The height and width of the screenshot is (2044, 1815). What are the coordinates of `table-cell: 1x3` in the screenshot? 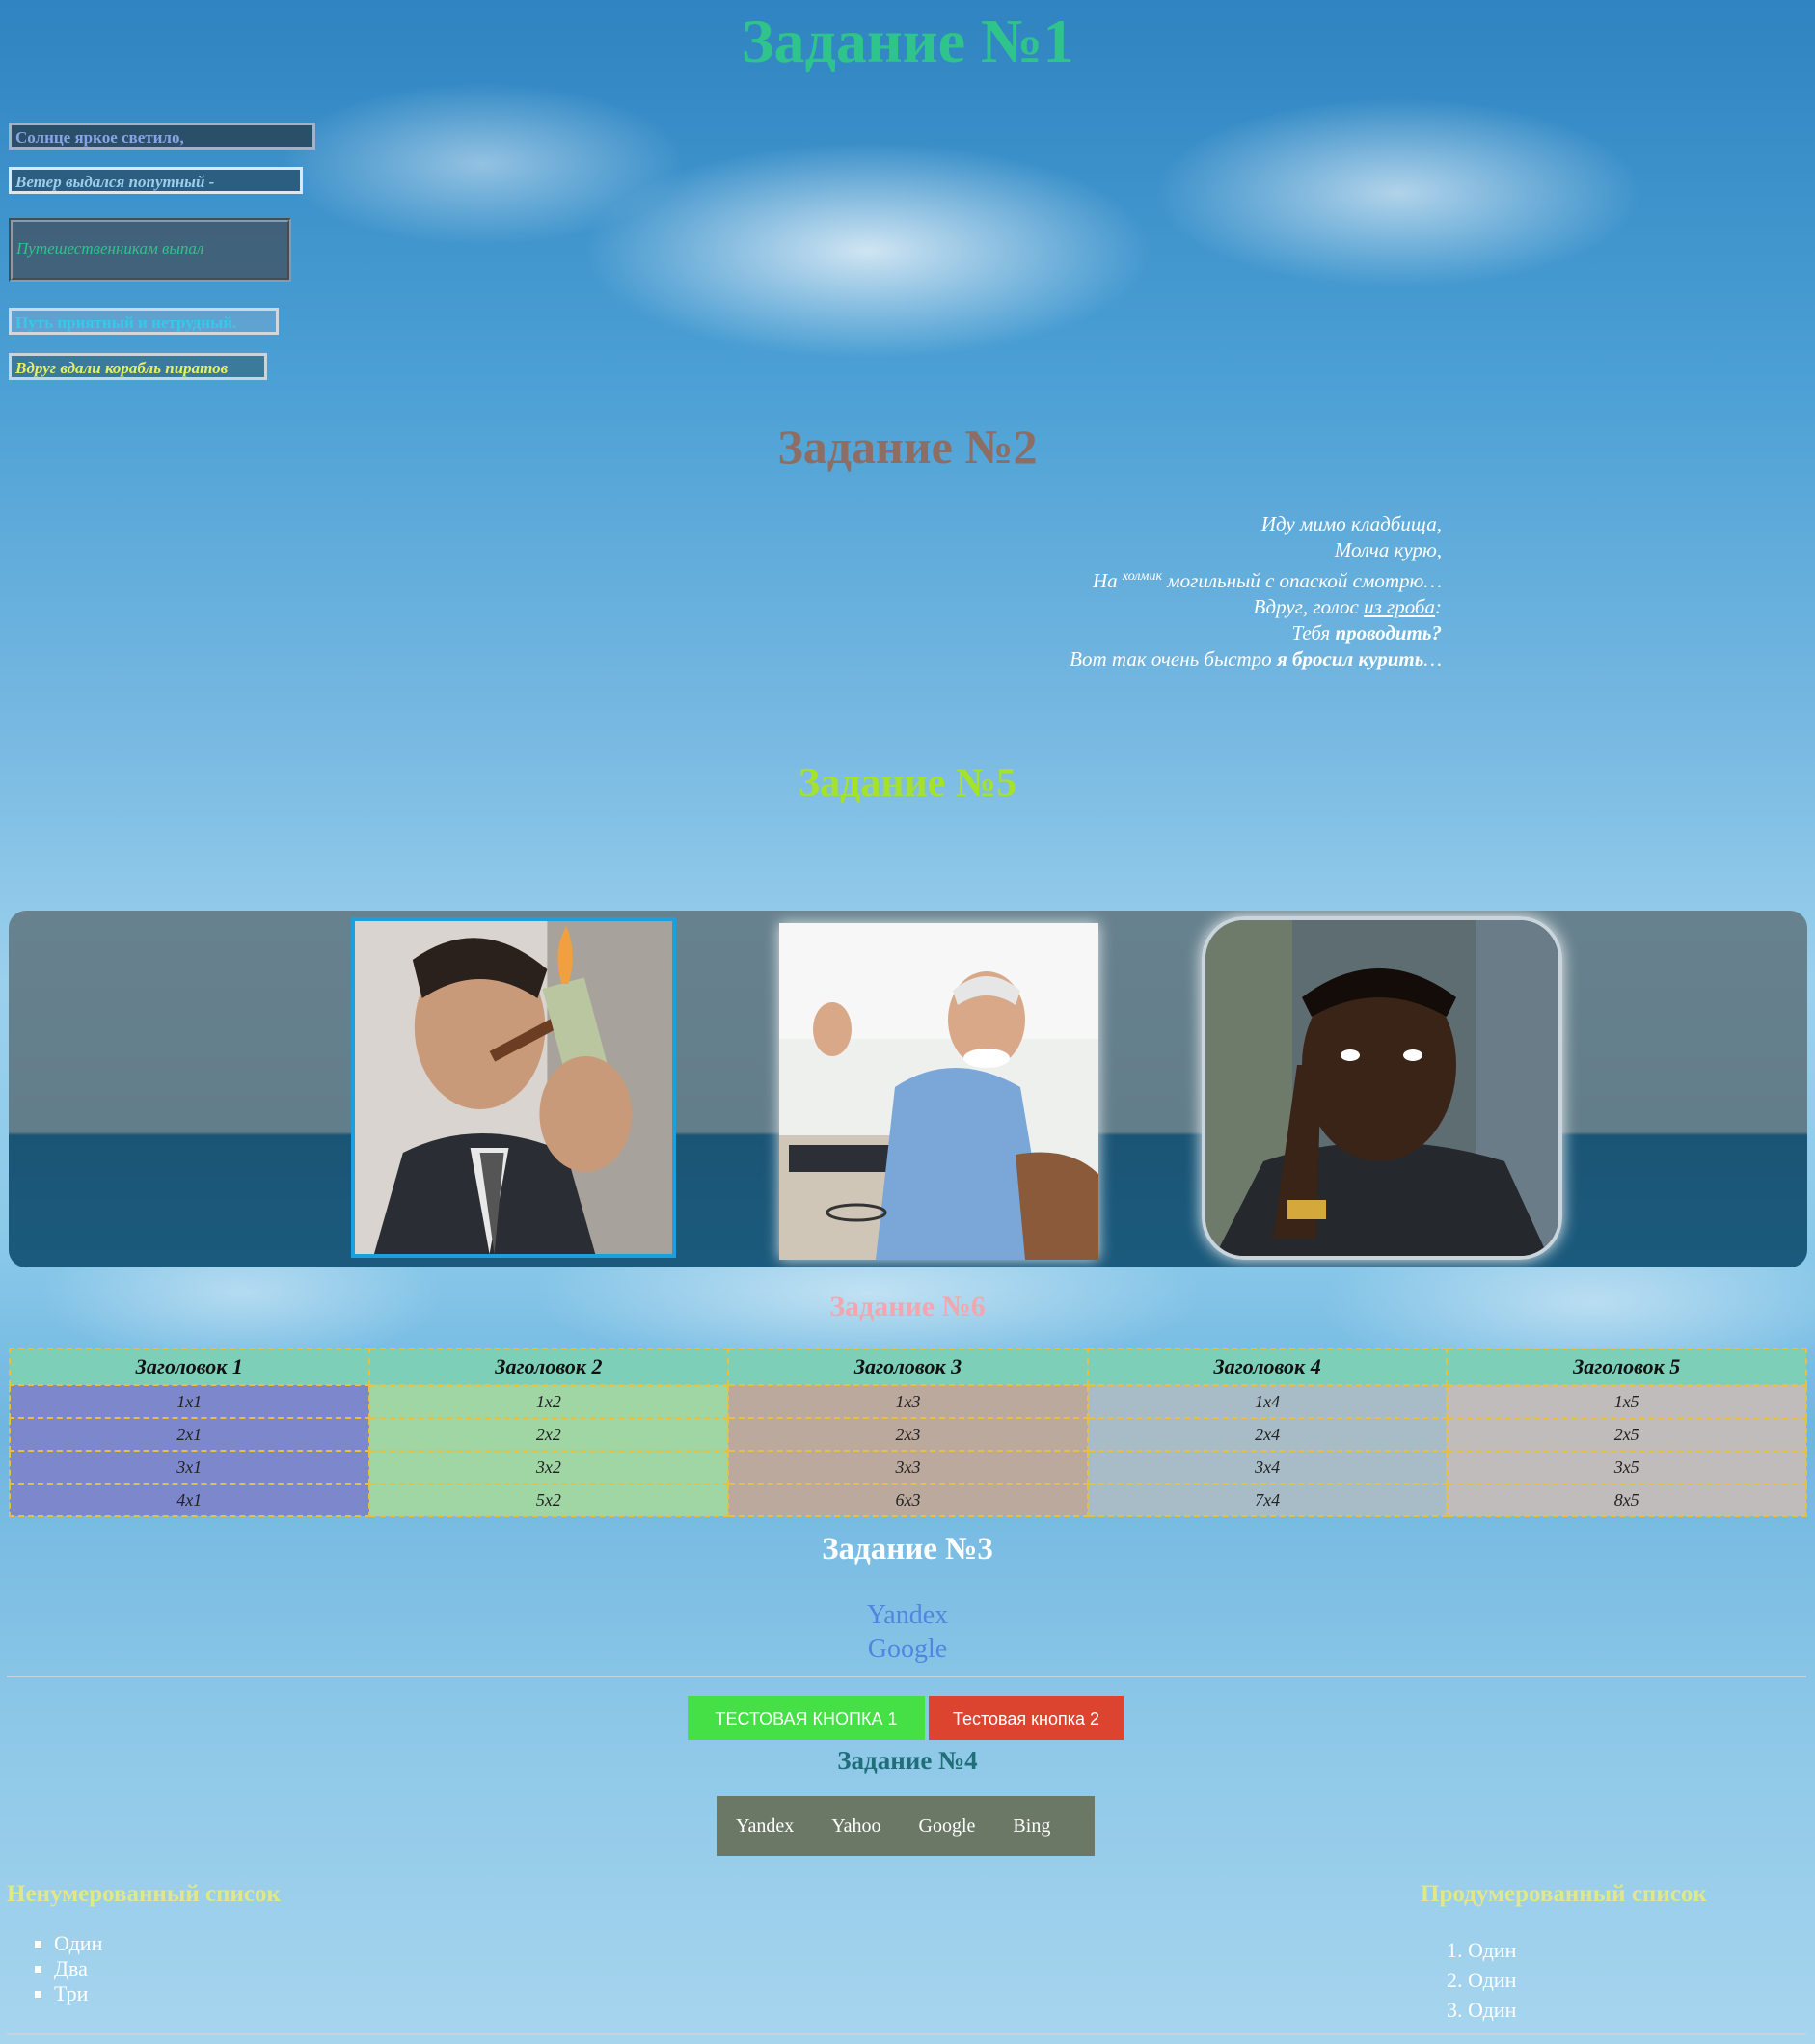 It's located at (908, 1402).